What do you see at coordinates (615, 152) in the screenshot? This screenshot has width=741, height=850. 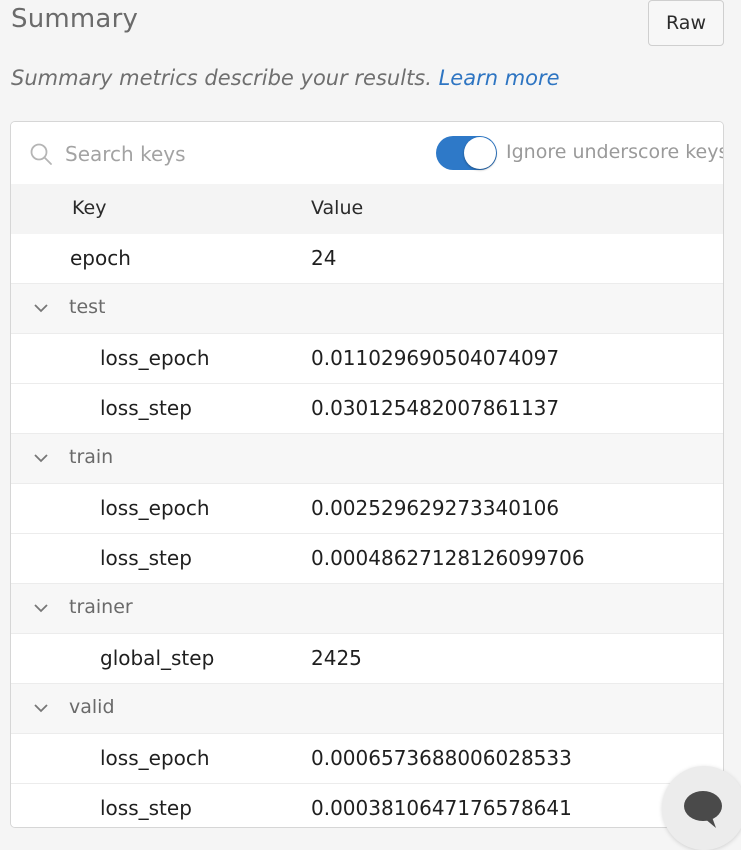 I see `toggle-label: Ignore underscore keys` at bounding box center [615, 152].